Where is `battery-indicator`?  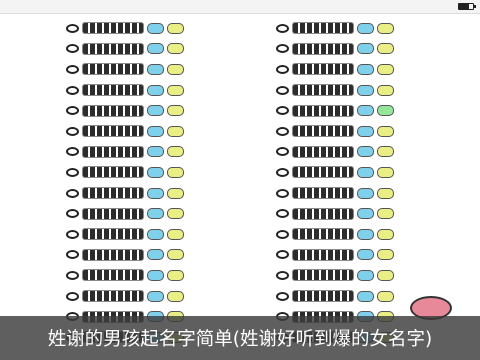 battery-indicator is located at coordinates (465, 6).